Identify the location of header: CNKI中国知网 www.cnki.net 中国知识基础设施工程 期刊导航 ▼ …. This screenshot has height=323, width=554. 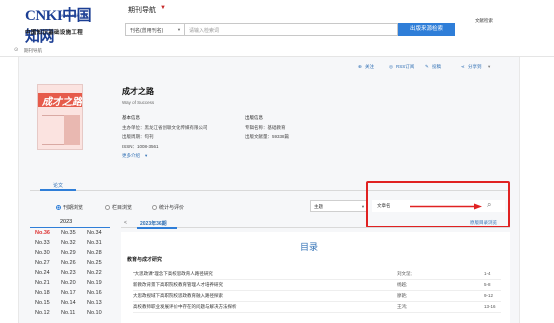
(277, 22).